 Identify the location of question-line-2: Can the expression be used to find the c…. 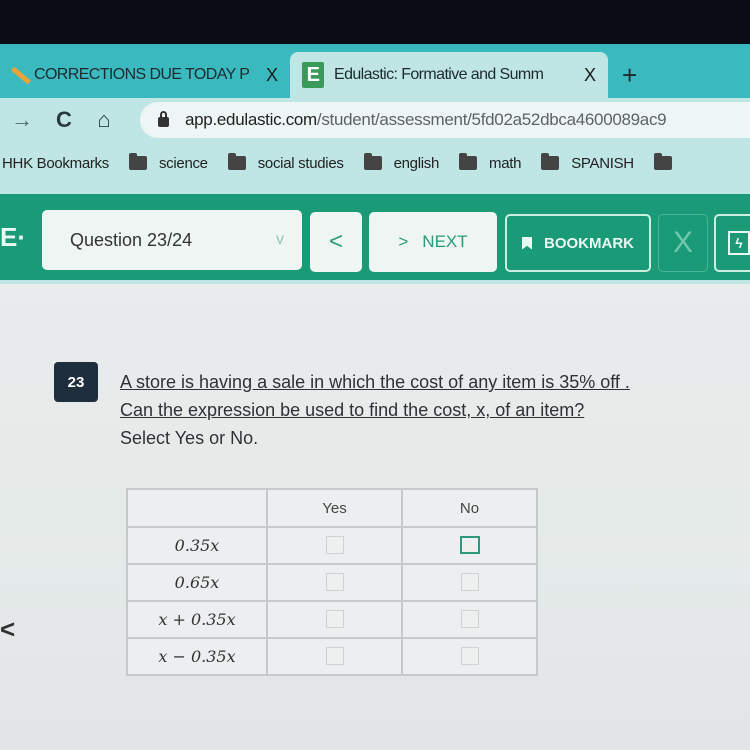
(352, 410).